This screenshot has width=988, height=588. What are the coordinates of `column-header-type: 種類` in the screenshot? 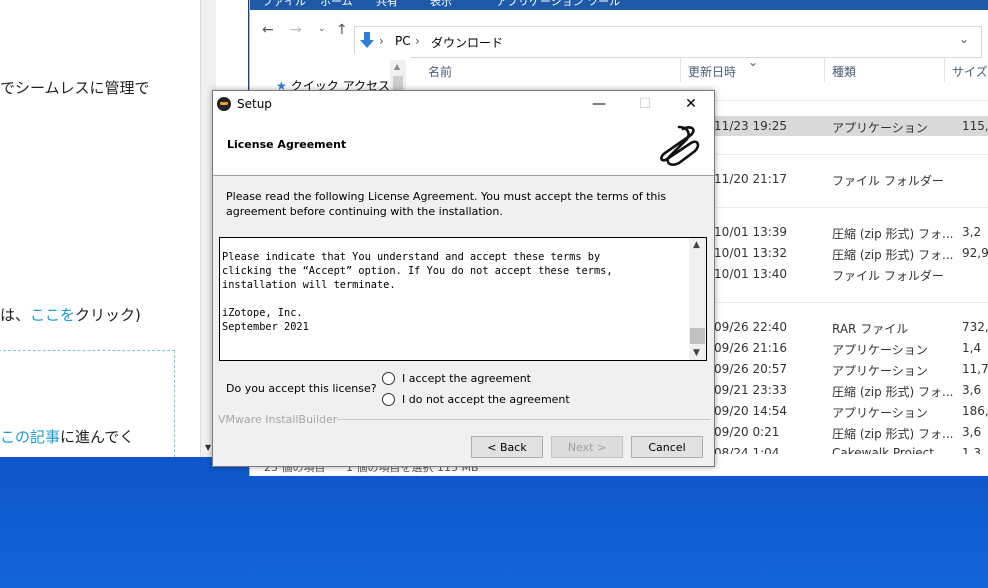 It's located at (844, 71).